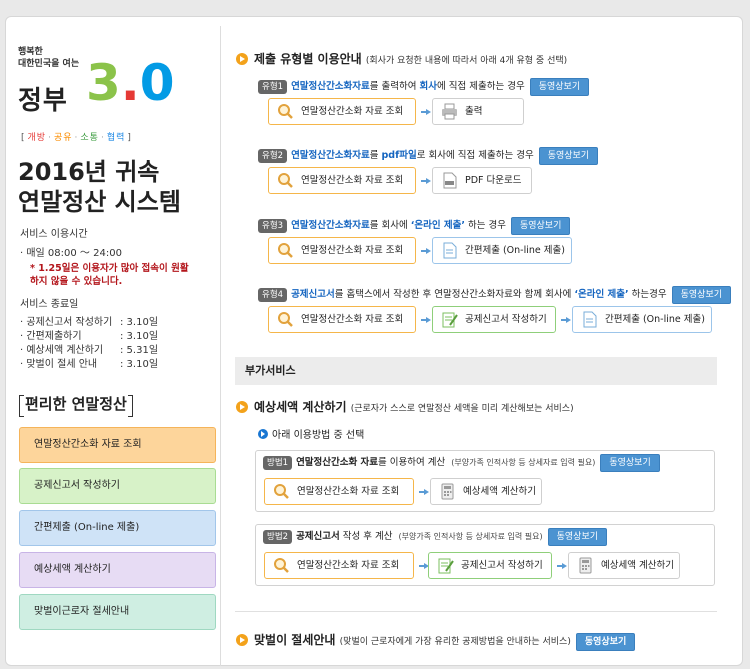  Describe the element at coordinates (116, 138) in the screenshot. I see `logo-tag: 협력` at that location.